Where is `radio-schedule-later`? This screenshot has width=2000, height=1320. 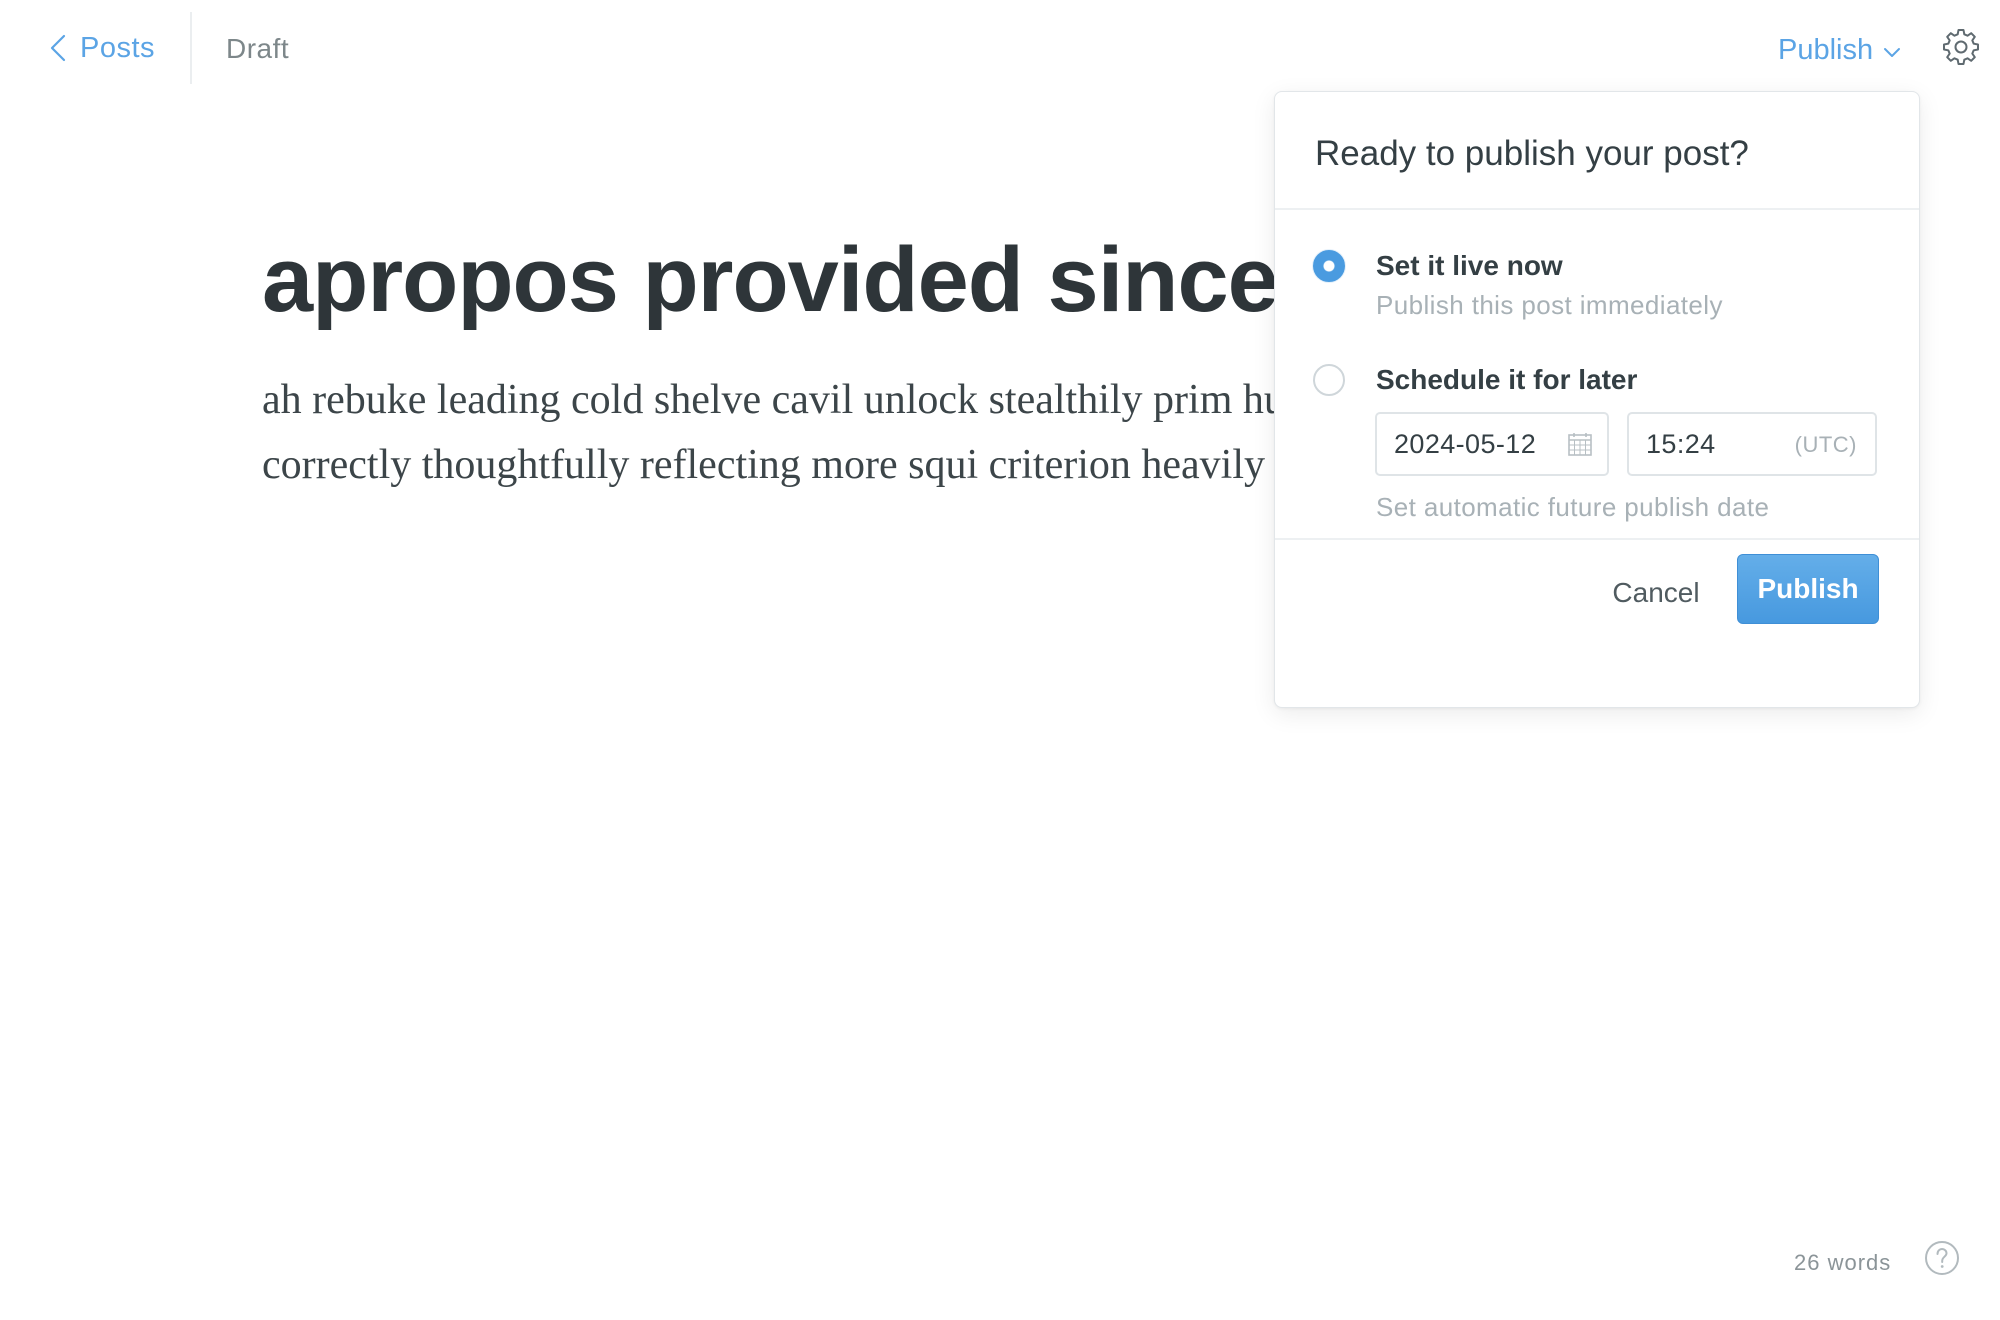
radio-schedule-later is located at coordinates (1329, 380).